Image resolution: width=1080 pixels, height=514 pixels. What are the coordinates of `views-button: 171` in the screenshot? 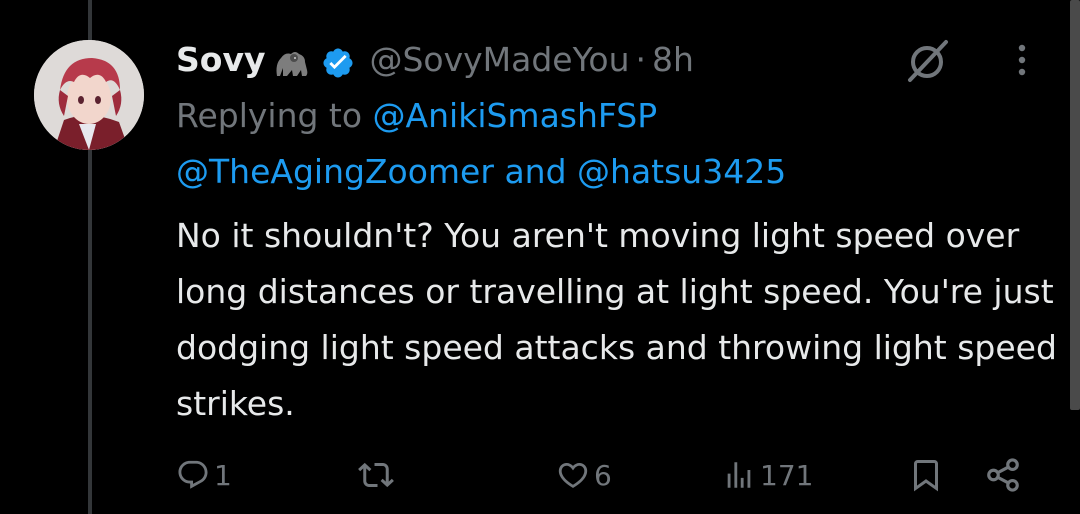 It's located at (767, 475).